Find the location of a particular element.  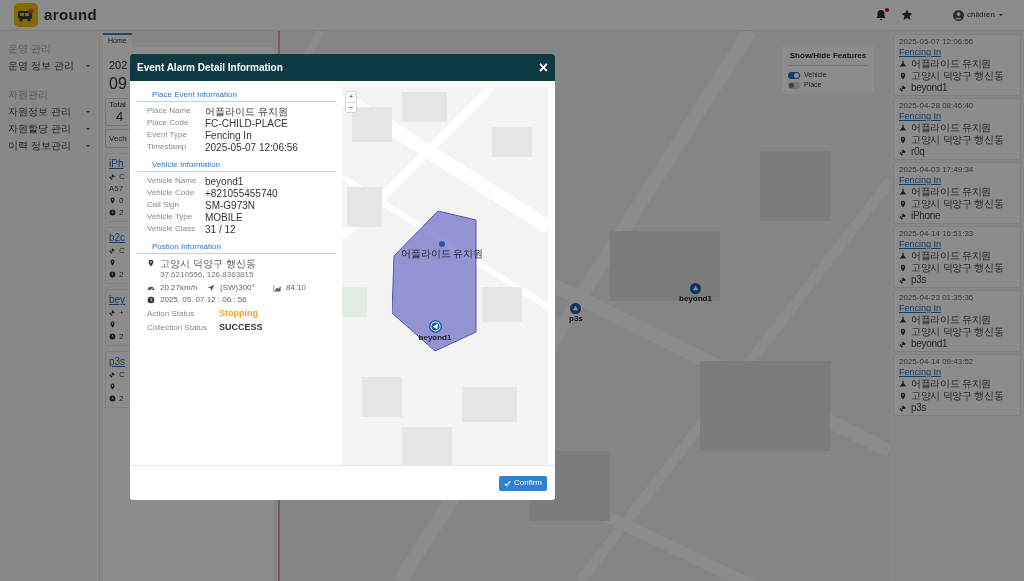

field-label: Vehicle Code is located at coordinates (171, 193).